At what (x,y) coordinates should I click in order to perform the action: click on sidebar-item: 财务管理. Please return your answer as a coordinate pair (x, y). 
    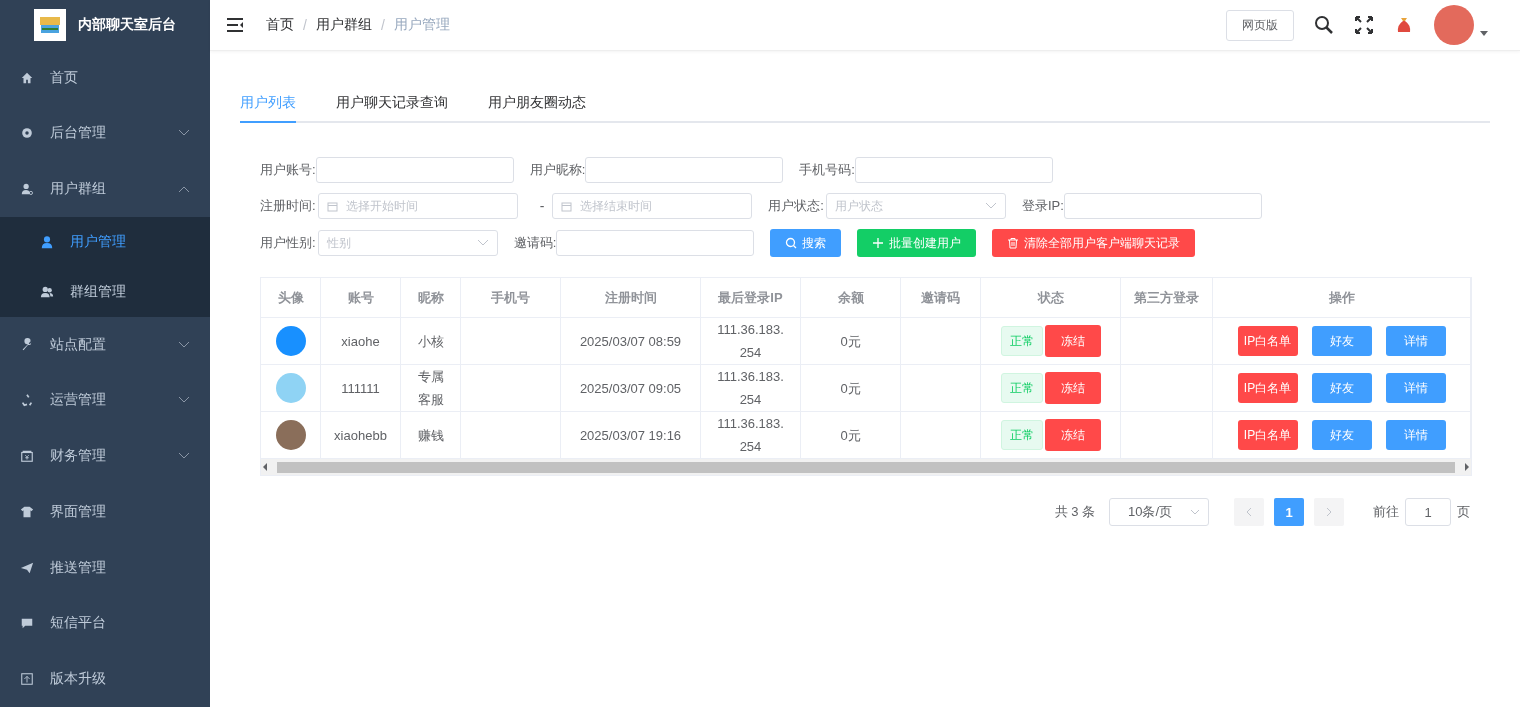
    Looking at the image, I should click on (105, 456).